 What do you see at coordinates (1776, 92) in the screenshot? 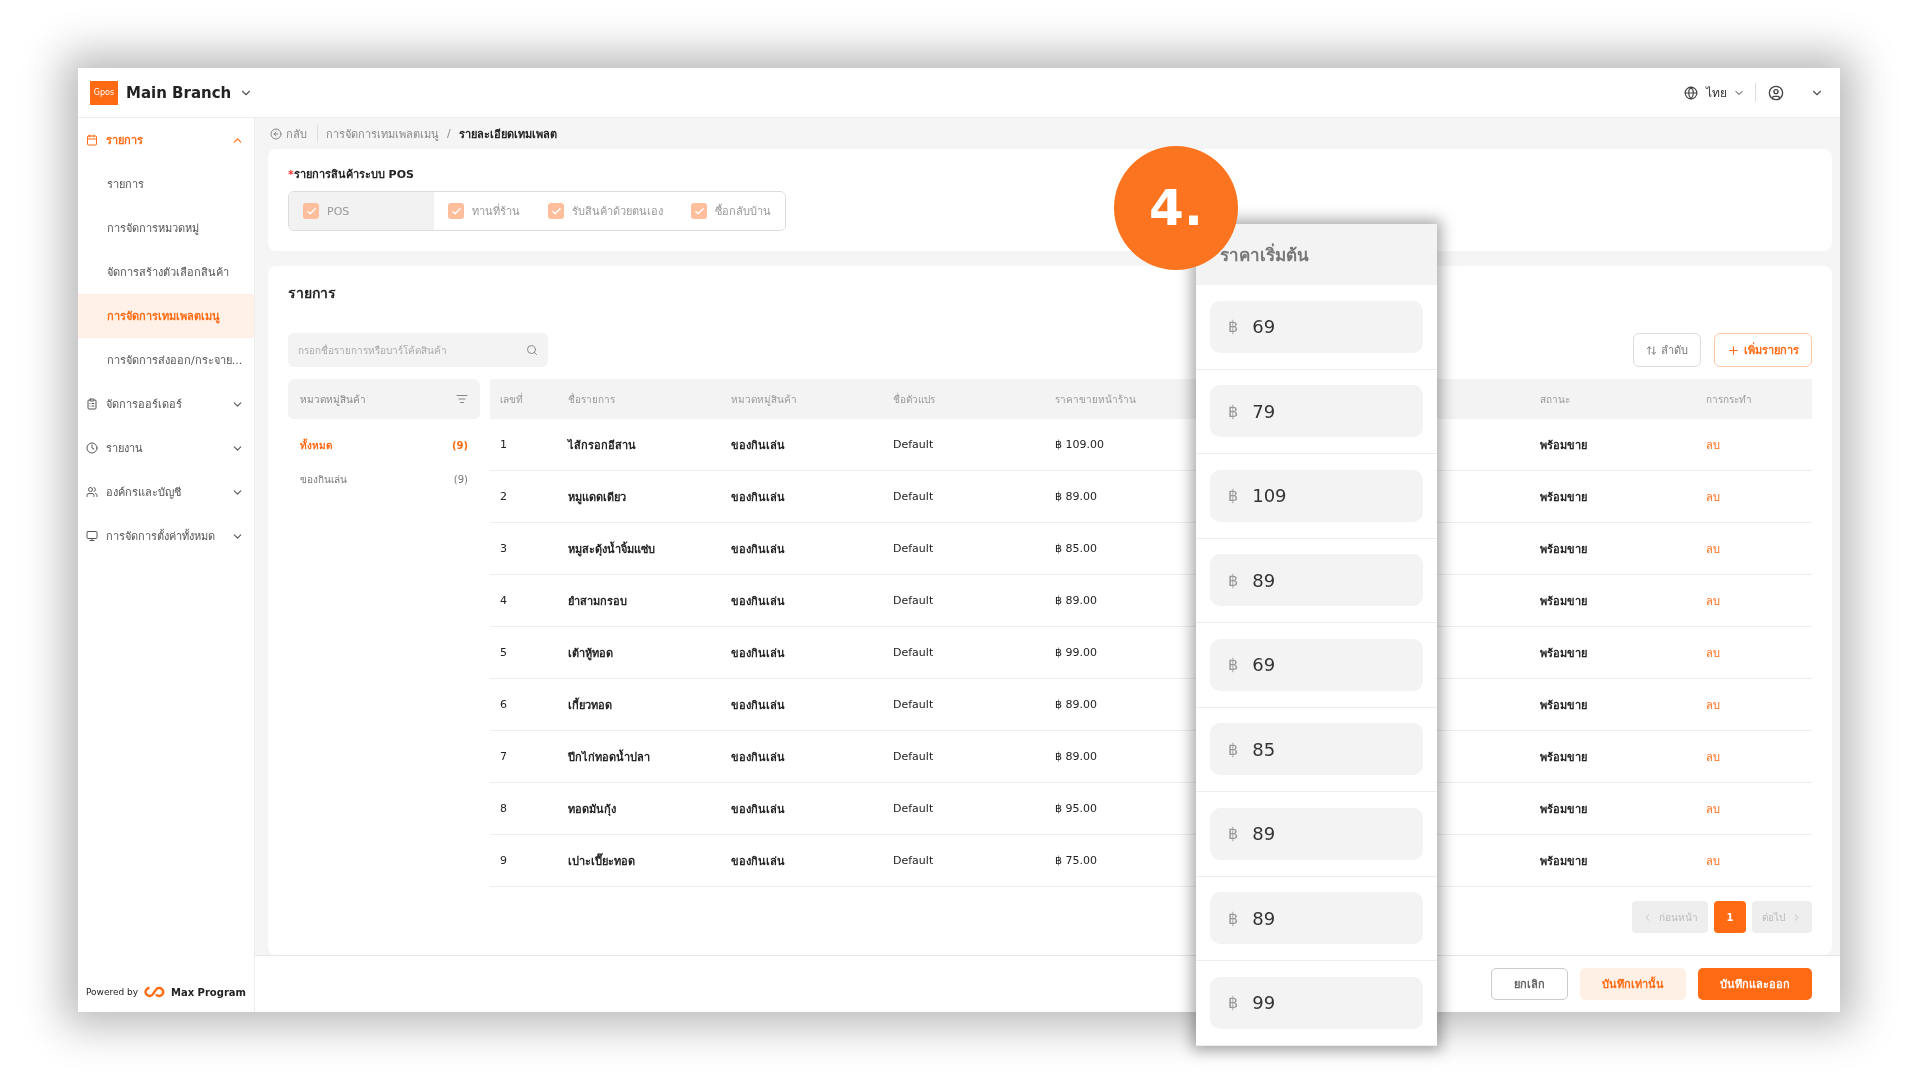
I see `user-icon` at bounding box center [1776, 92].